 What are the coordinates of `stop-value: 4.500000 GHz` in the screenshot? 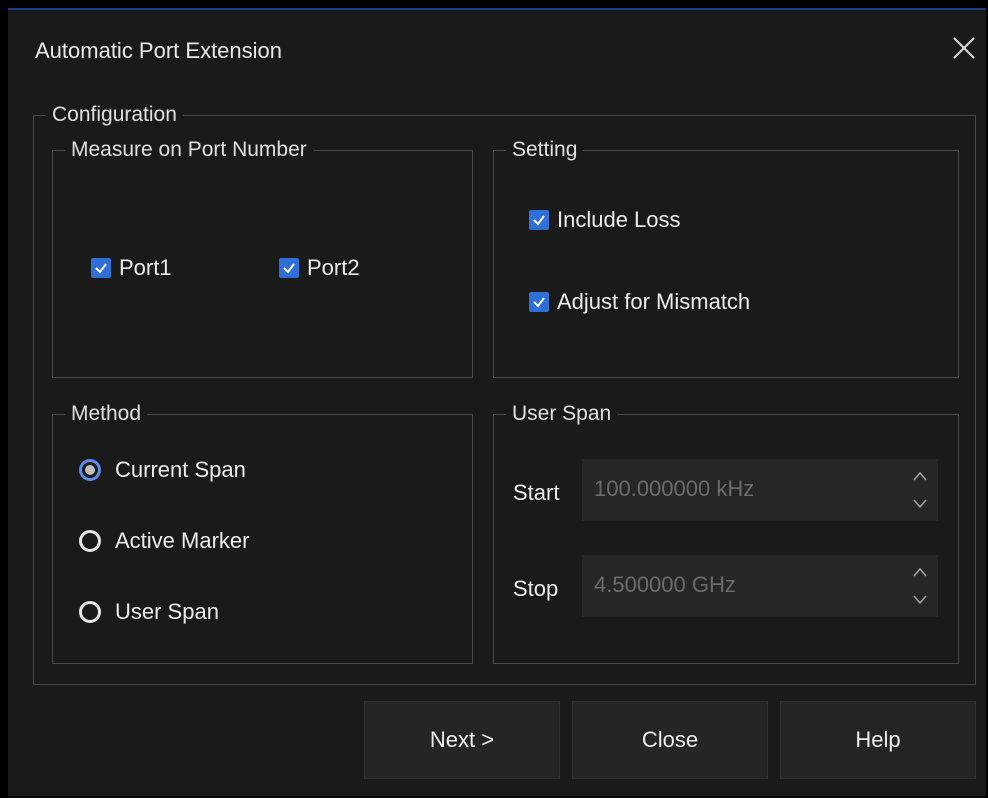 It's located at (665, 584).